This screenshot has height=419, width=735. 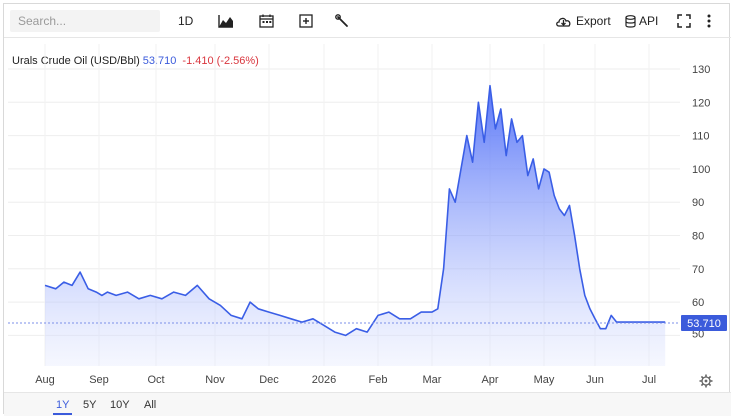 What do you see at coordinates (155, 380) in the screenshot?
I see `x-tick-label: Oct` at bounding box center [155, 380].